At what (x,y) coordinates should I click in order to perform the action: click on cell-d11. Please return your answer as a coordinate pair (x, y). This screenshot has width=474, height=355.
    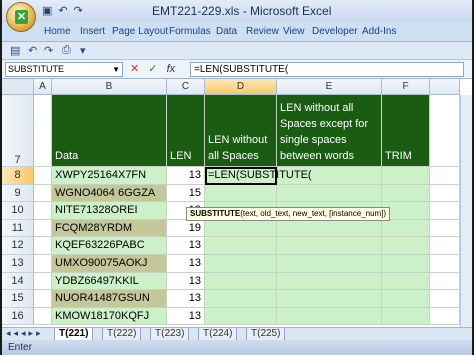
    Looking at the image, I should click on (241, 228).